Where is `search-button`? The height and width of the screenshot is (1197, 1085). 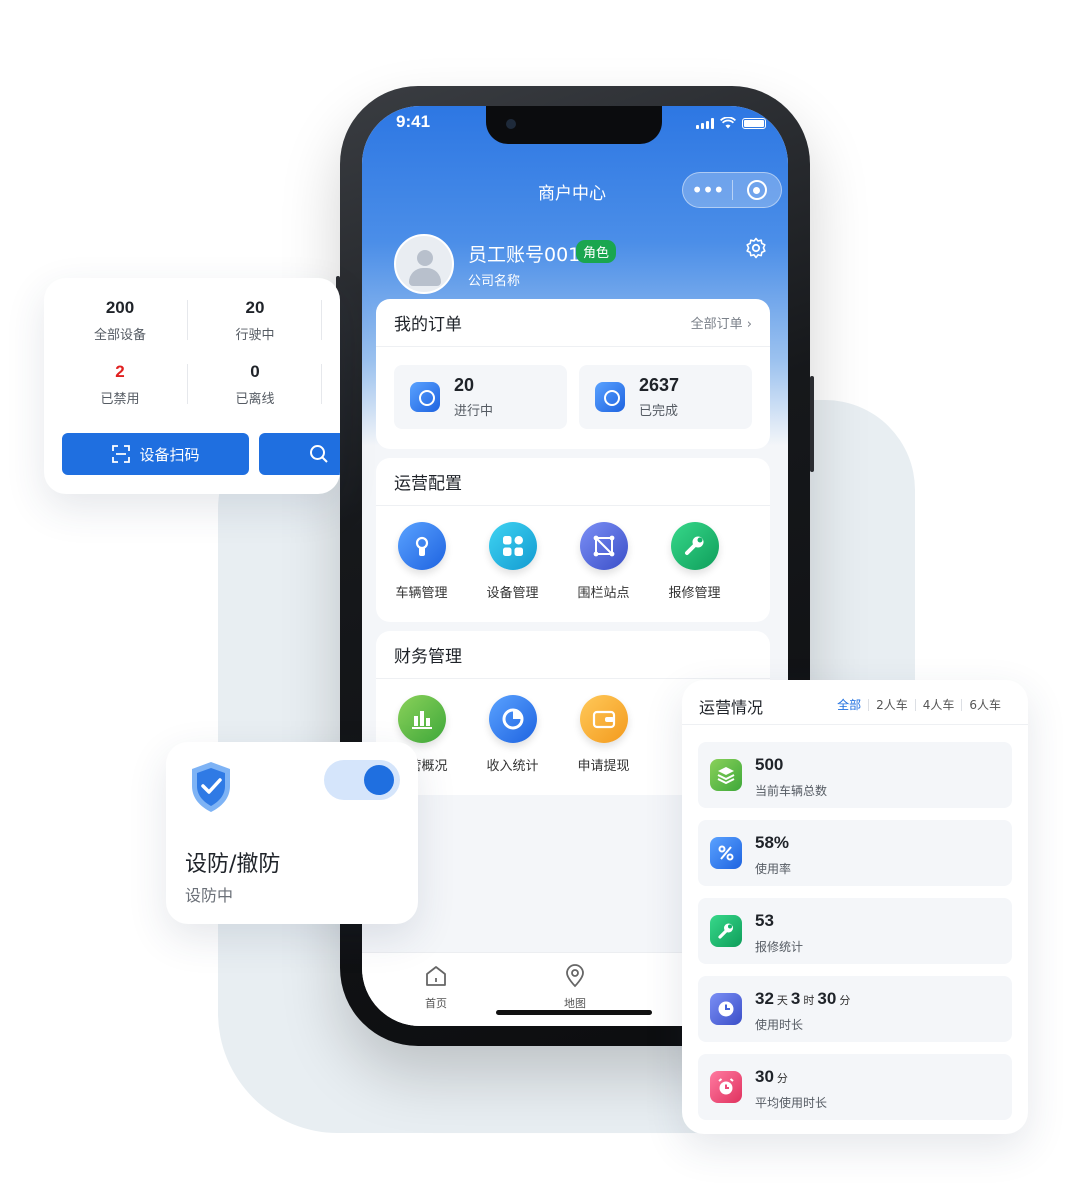 search-button is located at coordinates (299, 454).